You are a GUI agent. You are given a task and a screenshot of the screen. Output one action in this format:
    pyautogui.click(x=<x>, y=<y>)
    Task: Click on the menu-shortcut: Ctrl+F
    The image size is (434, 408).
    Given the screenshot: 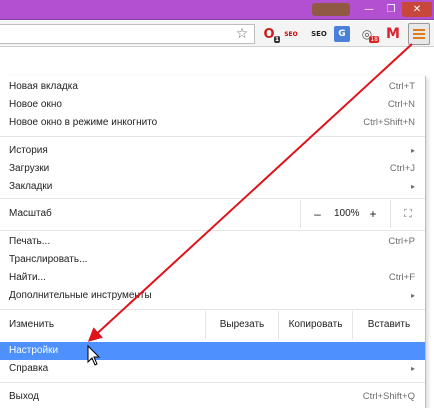 What is the action you would take?
    pyautogui.click(x=401, y=277)
    